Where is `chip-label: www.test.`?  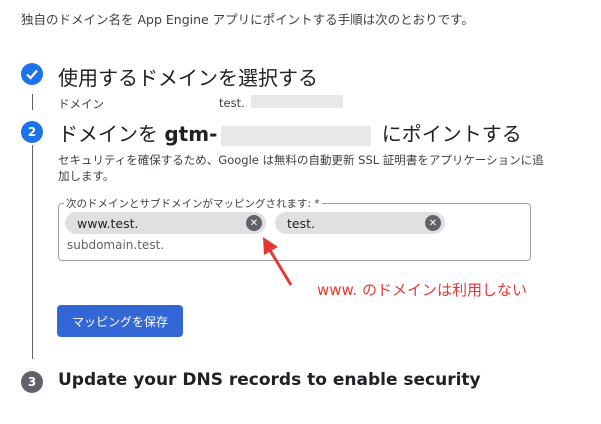 chip-label: www.test. is located at coordinates (108, 223).